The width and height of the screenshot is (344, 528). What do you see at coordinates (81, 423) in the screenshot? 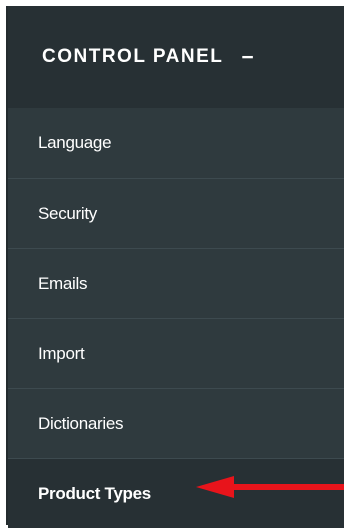
I see `menu-item-label: Dictionaries` at bounding box center [81, 423].